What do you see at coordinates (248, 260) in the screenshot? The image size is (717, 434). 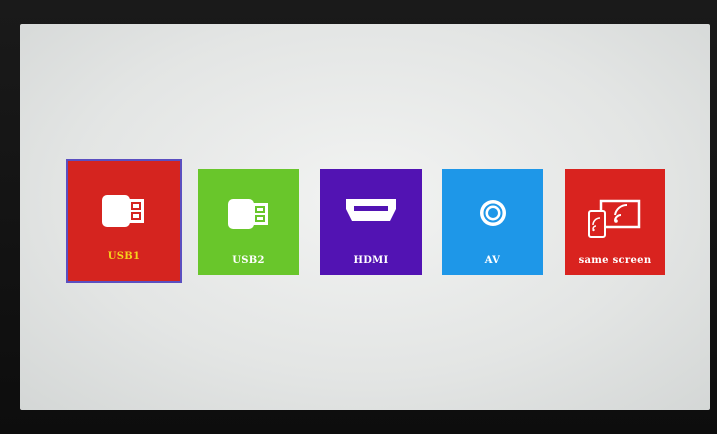 I see `source-label: USB2` at bounding box center [248, 260].